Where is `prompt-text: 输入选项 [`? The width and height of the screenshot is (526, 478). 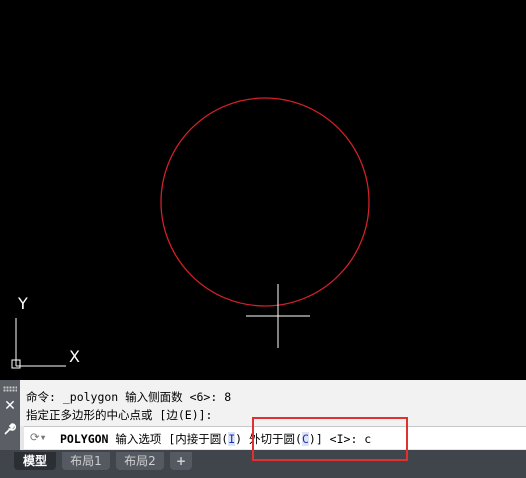
prompt-text: 输入选项 [ is located at coordinates (145, 439).